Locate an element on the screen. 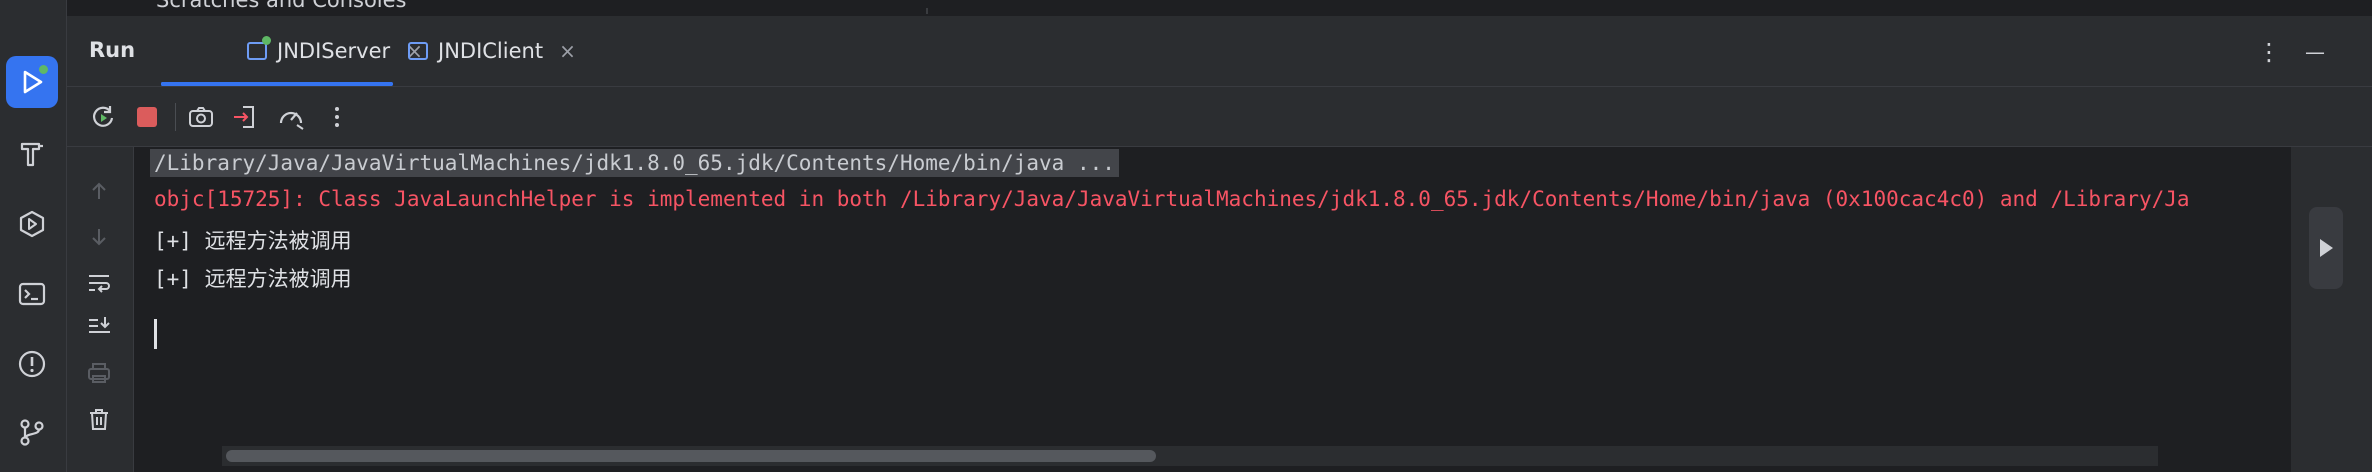 The width and height of the screenshot is (2372, 472). rerun-icon is located at coordinates (103, 116).